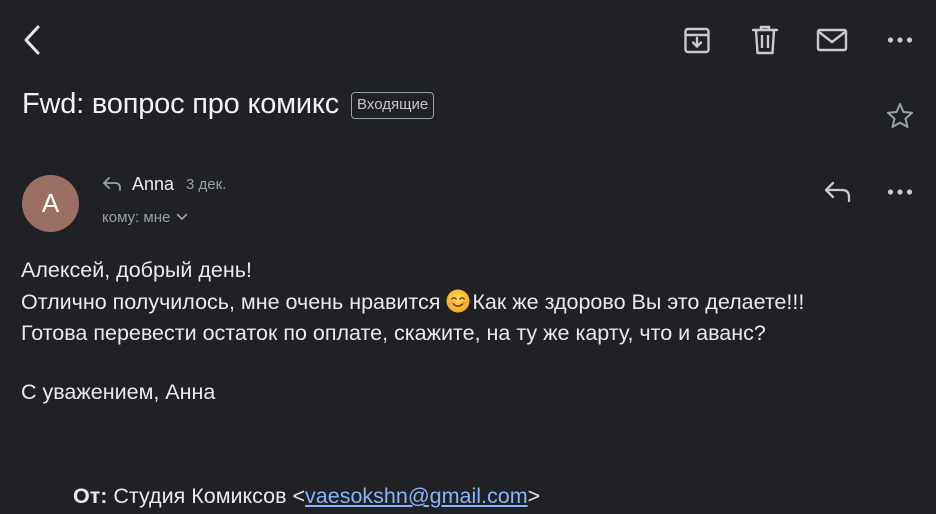 The height and width of the screenshot is (514, 936). What do you see at coordinates (112, 184) in the screenshot?
I see `reply-arrow-icon` at bounding box center [112, 184].